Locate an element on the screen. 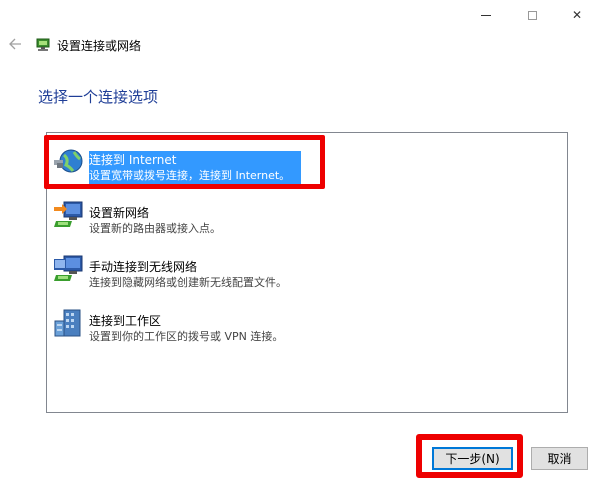  option-new-network: 设置新网络 设置新的路由器或接入点。 is located at coordinates (304, 214).